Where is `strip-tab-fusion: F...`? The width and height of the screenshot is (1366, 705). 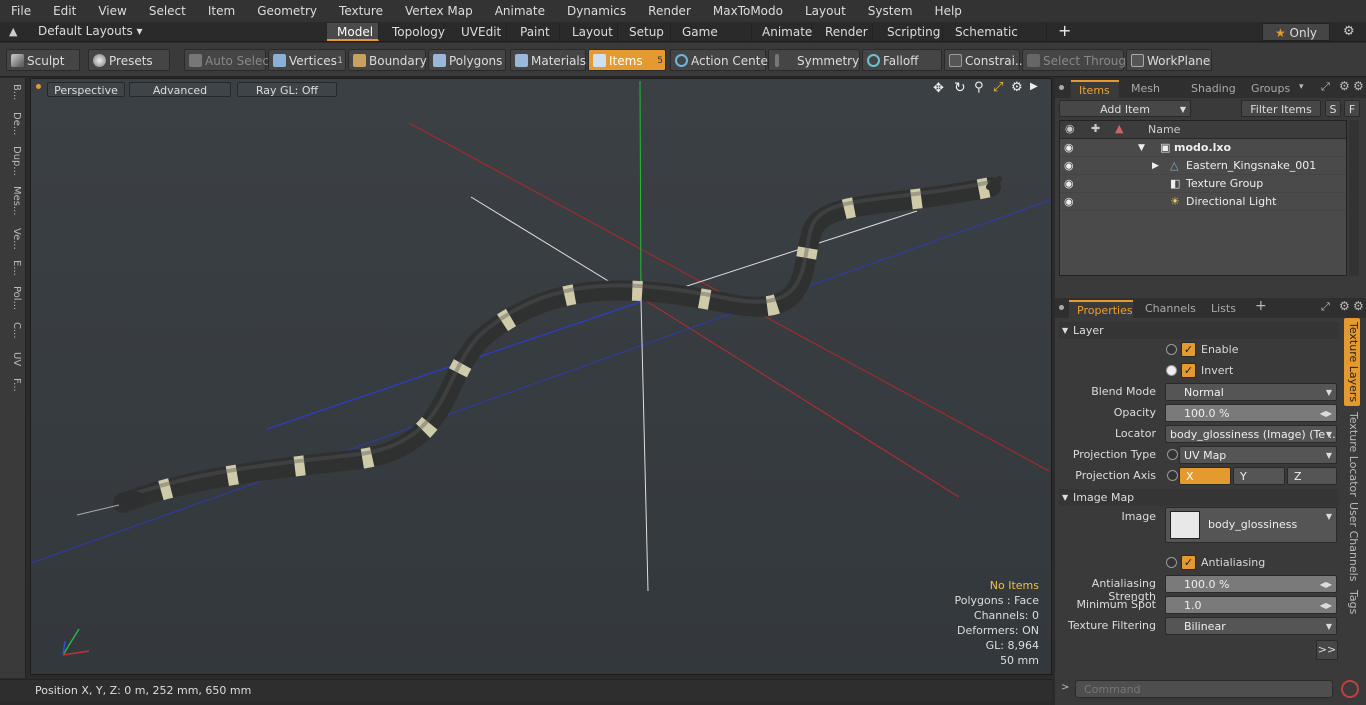
strip-tab-fusion: F... is located at coordinates (13, 385).